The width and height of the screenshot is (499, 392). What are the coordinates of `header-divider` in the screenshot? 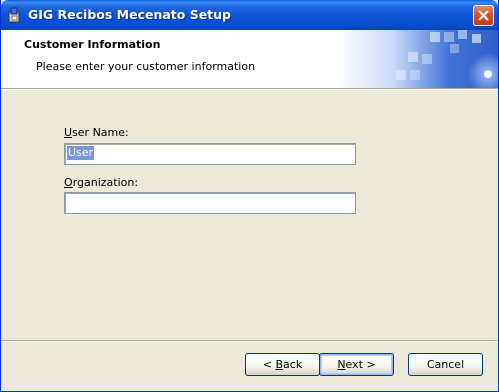 It's located at (249, 89).